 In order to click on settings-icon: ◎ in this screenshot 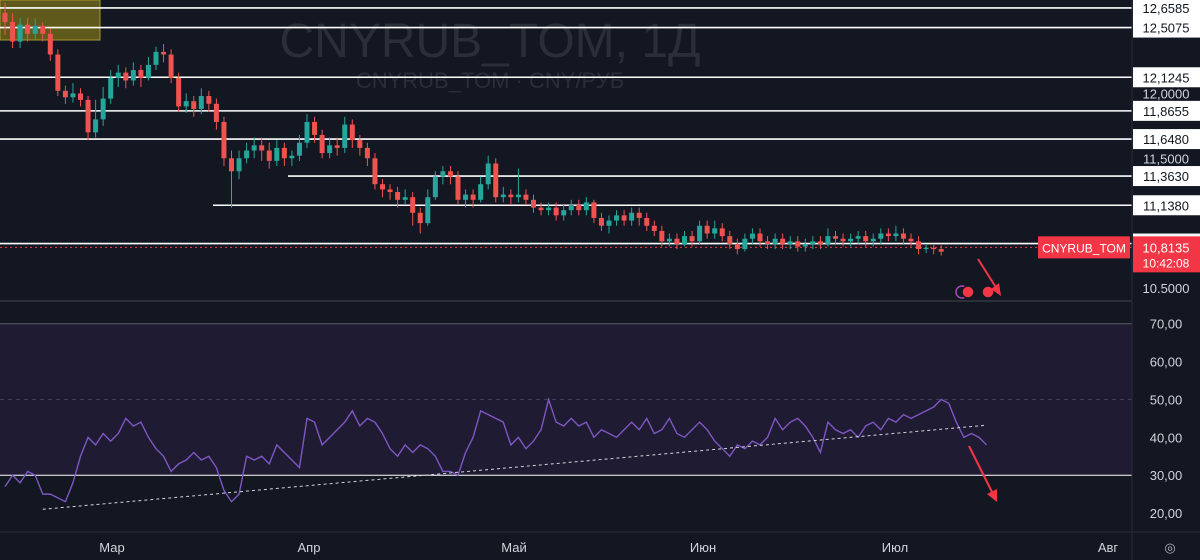, I will do `click(1169, 547)`.